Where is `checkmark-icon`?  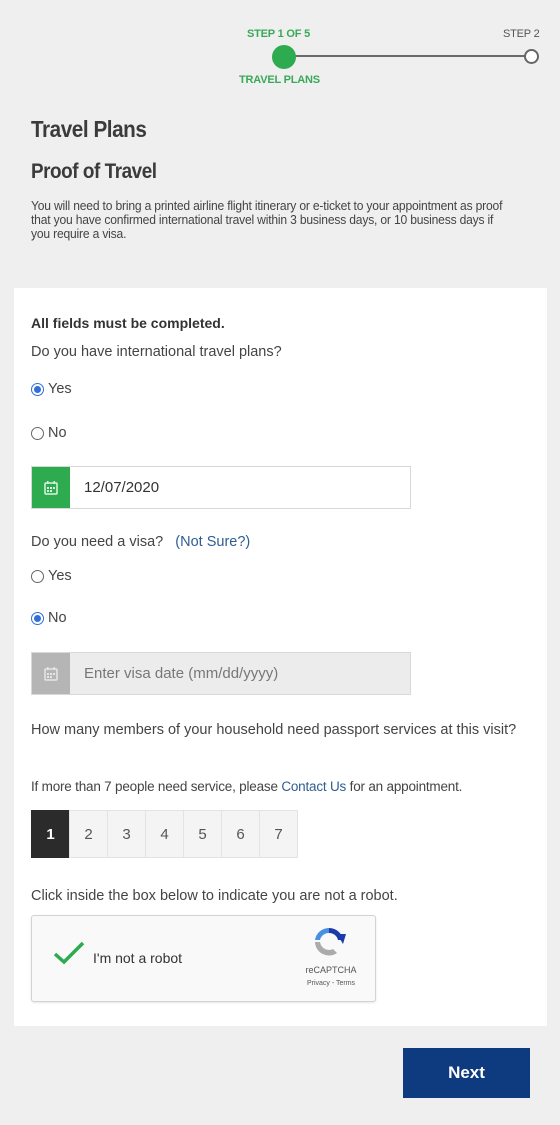
checkmark-icon is located at coordinates (69, 955).